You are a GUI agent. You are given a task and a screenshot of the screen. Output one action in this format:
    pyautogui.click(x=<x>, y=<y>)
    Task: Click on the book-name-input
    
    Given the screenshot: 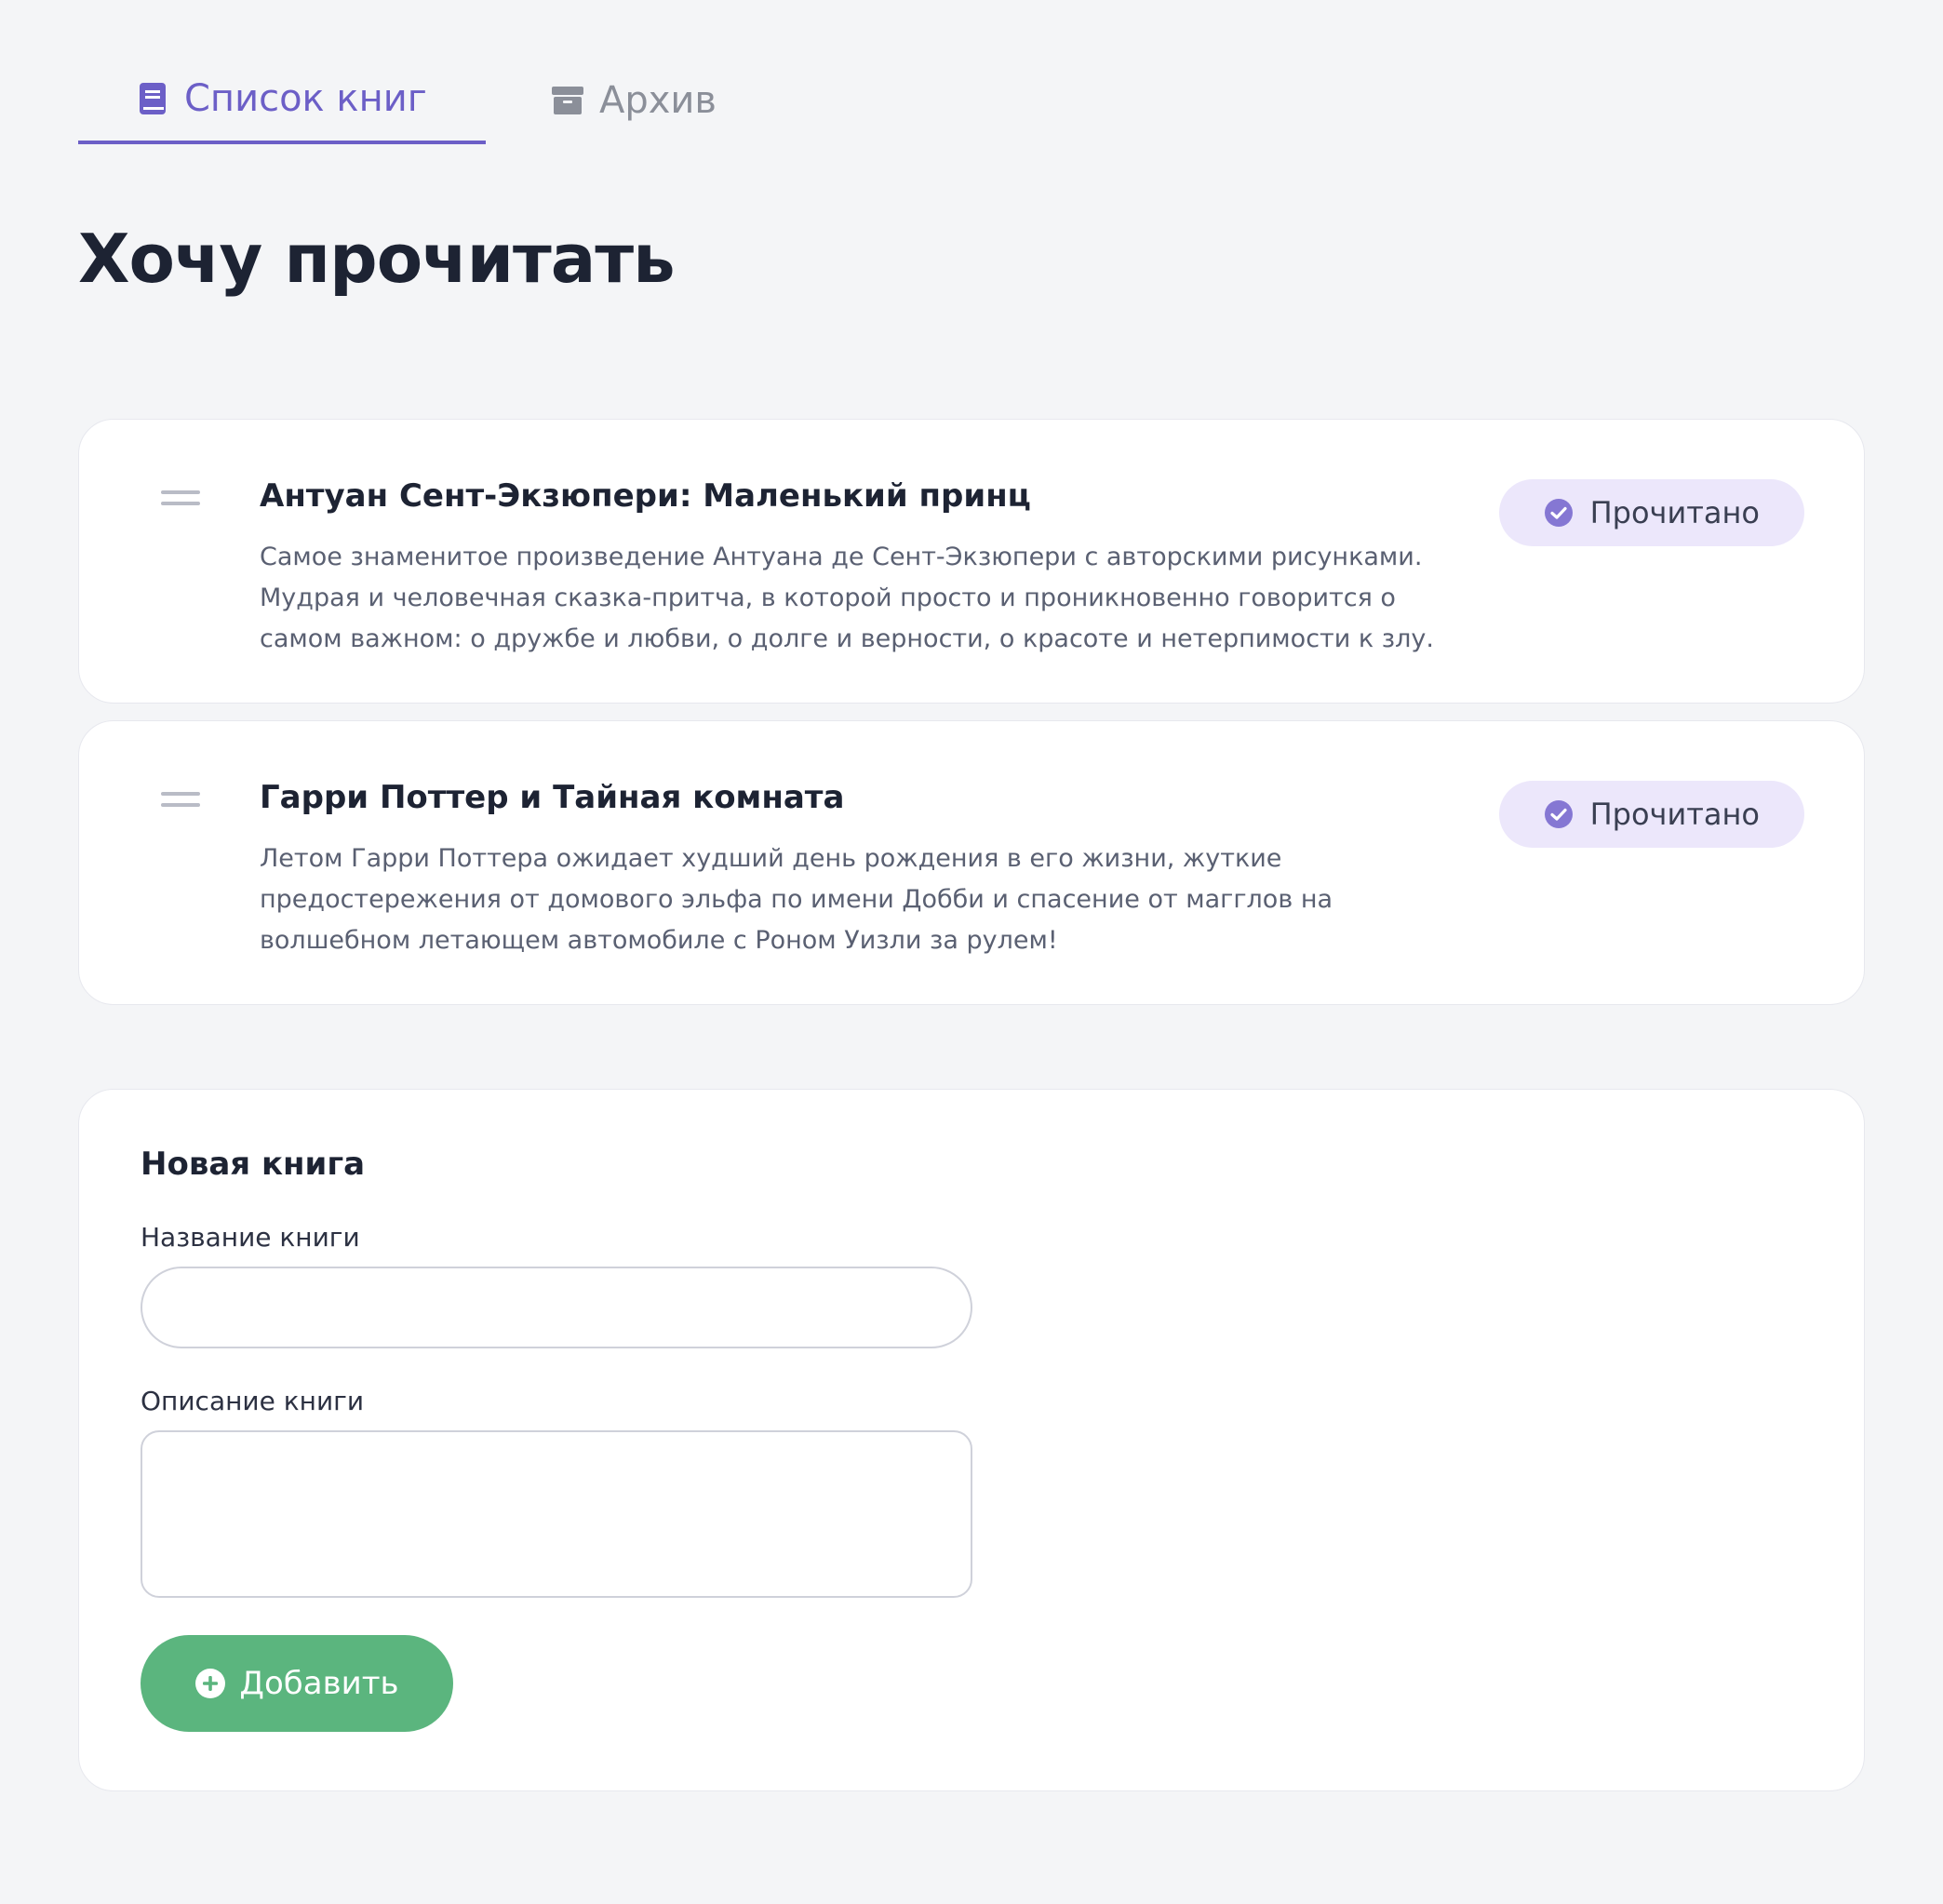 What is the action you would take?
    pyautogui.click(x=556, y=1307)
    